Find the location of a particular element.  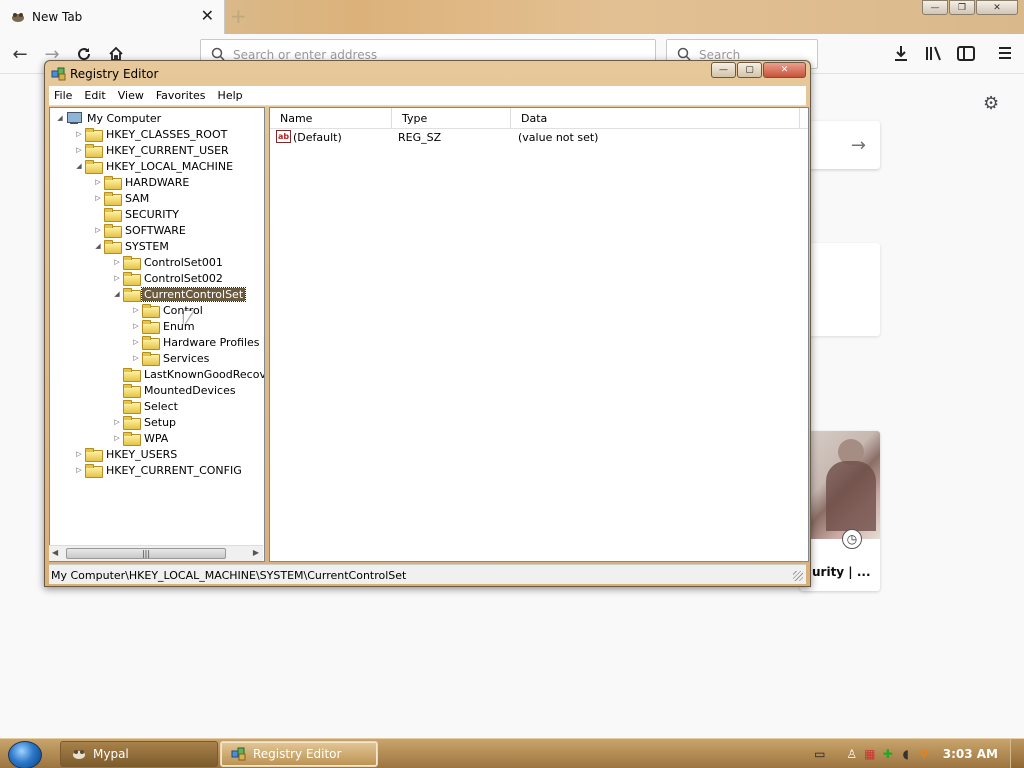

network-icon: ▦ is located at coordinates (870, 754).